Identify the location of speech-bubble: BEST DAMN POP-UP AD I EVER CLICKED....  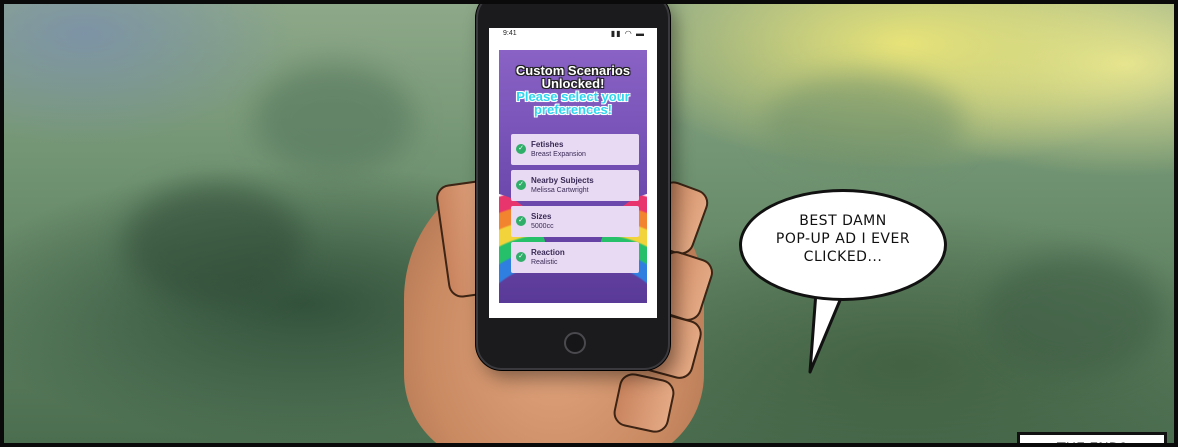
(843, 245).